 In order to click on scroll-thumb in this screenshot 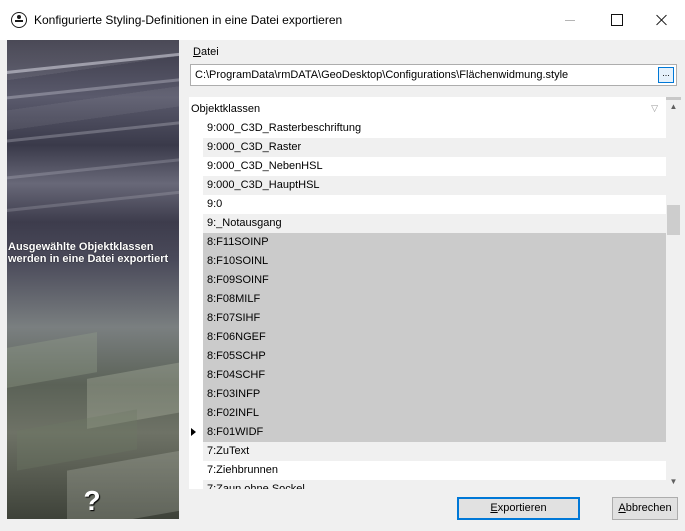, I will do `click(673, 220)`.